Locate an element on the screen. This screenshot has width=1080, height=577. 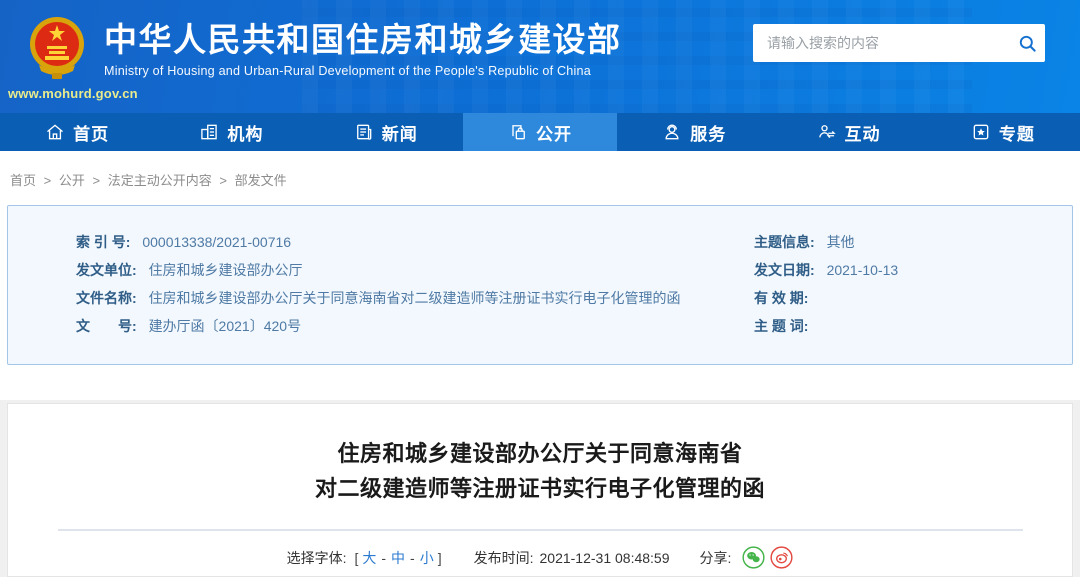
info-value: 2021-10-13 is located at coordinates (862, 270).